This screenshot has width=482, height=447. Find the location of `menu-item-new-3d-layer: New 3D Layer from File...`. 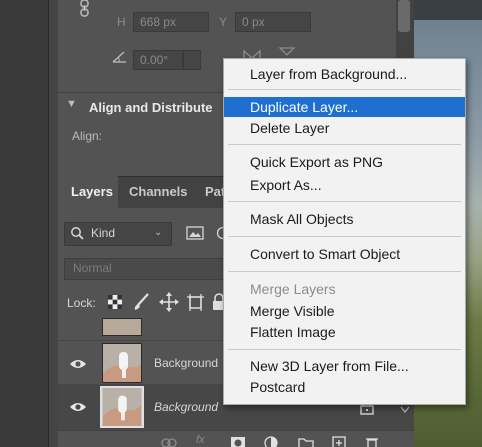

menu-item-new-3d-layer: New 3D Layer from File... is located at coordinates (344, 366).